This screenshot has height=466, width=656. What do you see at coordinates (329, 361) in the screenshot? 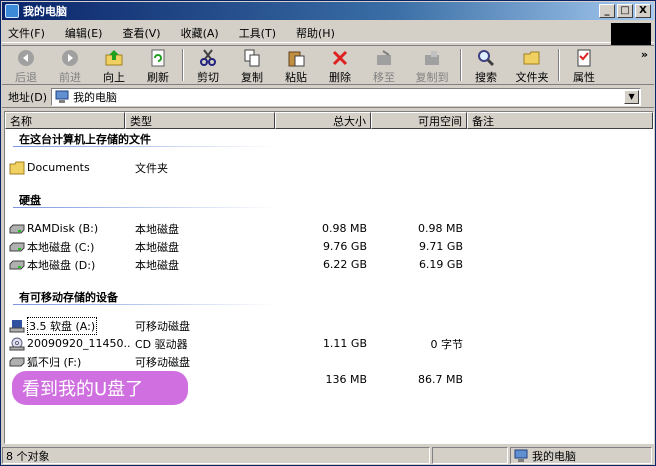
I see `list-item: 狐不归 (F:) 可移动磁盘` at bounding box center [329, 361].